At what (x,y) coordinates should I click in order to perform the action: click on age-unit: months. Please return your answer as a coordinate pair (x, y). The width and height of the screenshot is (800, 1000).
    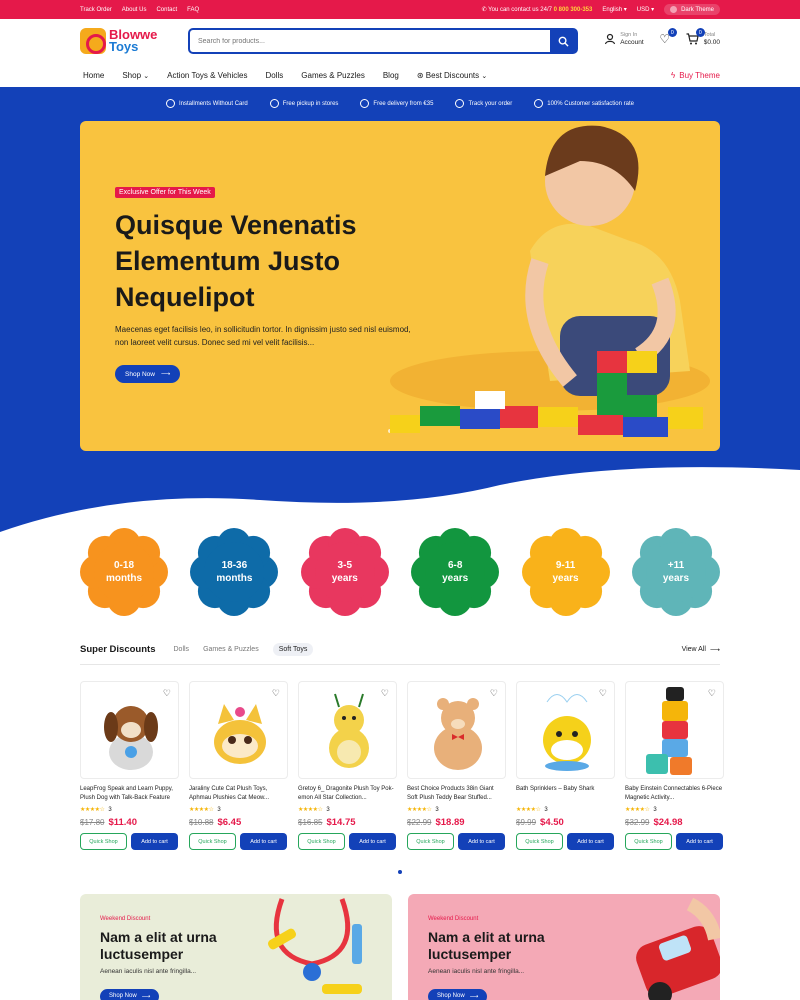
    Looking at the image, I should click on (234, 578).